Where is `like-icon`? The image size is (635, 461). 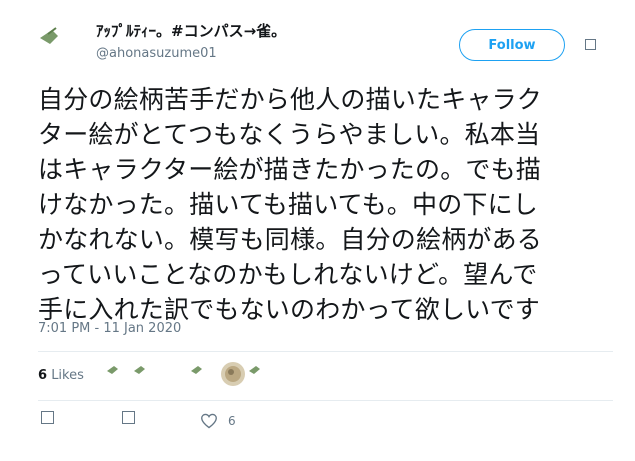
like-icon is located at coordinates (209, 421).